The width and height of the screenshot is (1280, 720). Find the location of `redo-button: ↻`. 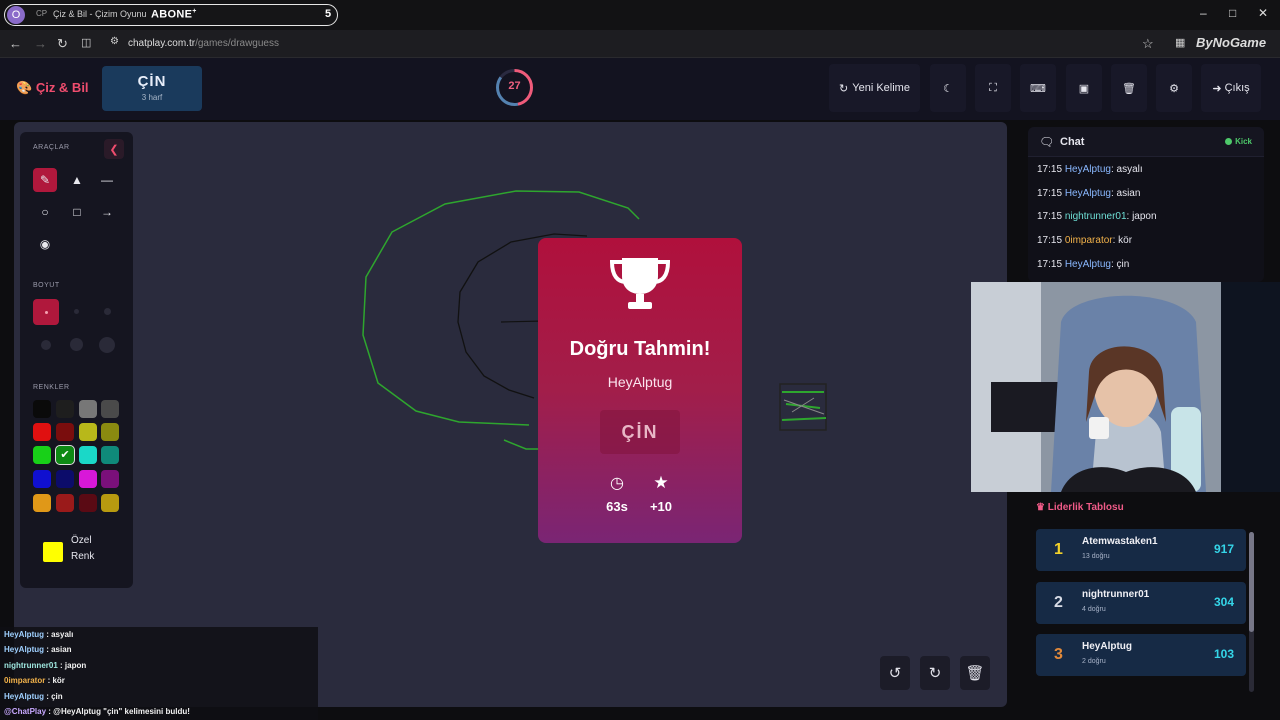

redo-button: ↻ is located at coordinates (935, 673).